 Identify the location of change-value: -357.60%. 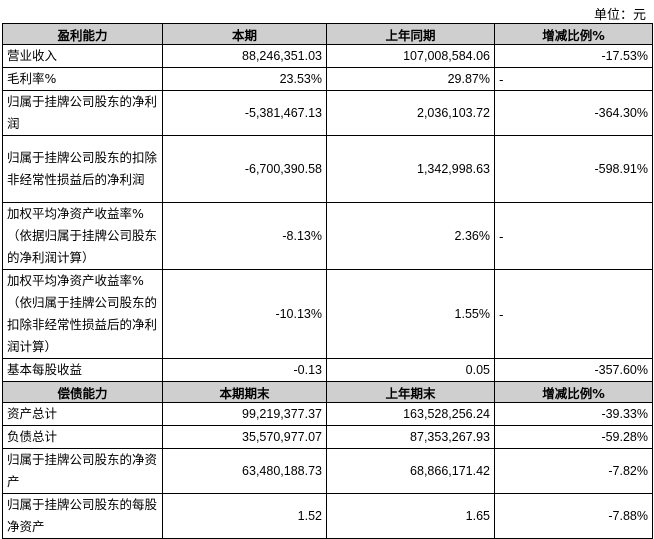
(573, 370).